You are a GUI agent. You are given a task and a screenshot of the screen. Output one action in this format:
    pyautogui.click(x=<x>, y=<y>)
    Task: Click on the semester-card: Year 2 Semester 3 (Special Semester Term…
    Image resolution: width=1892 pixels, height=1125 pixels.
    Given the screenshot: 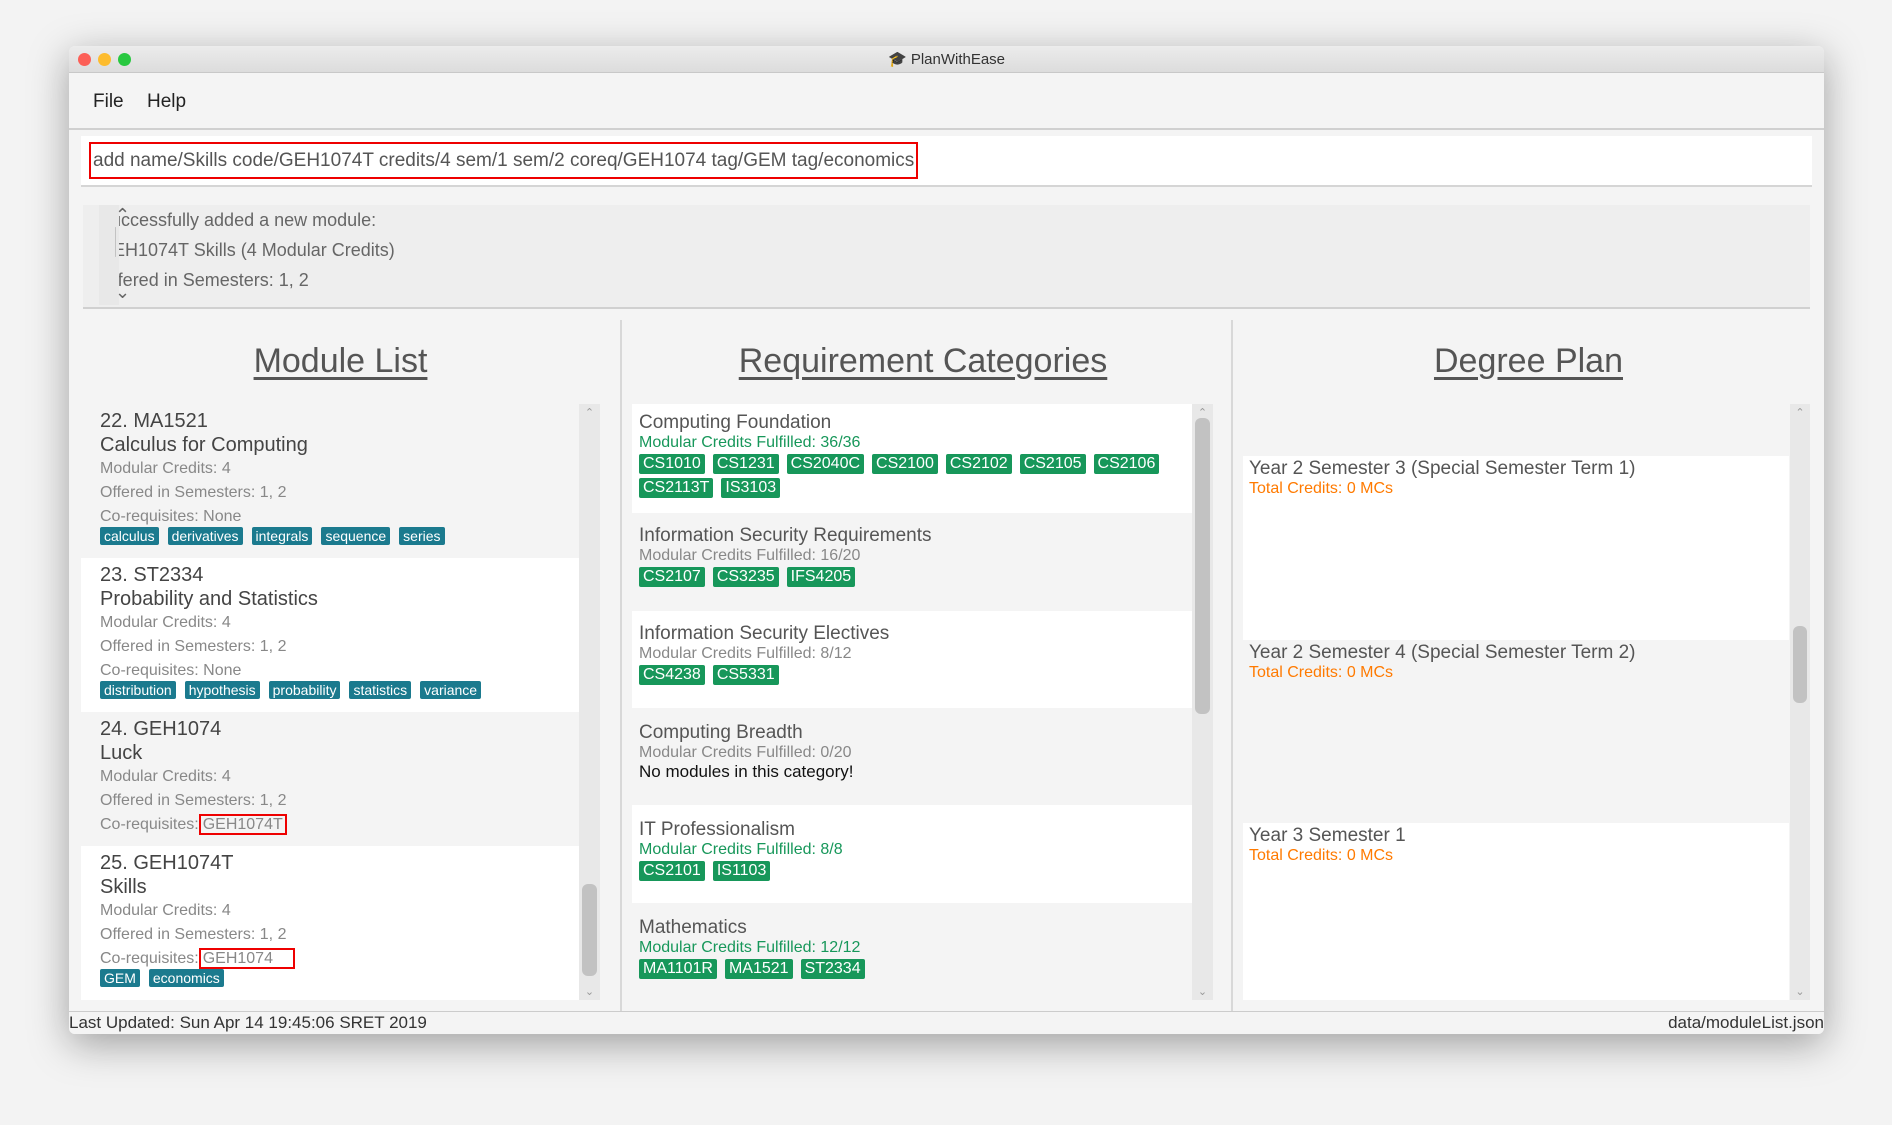 What is the action you would take?
    pyautogui.click(x=1516, y=548)
    